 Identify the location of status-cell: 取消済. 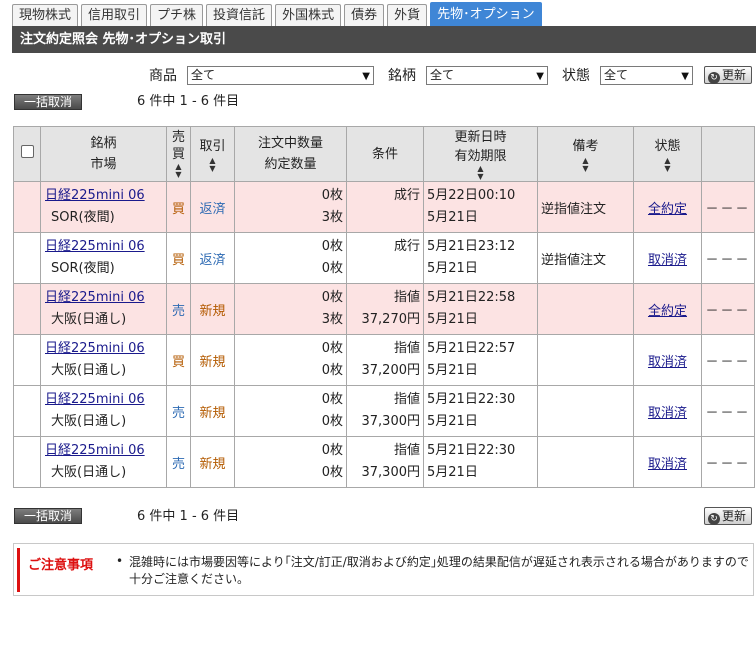
(667, 411).